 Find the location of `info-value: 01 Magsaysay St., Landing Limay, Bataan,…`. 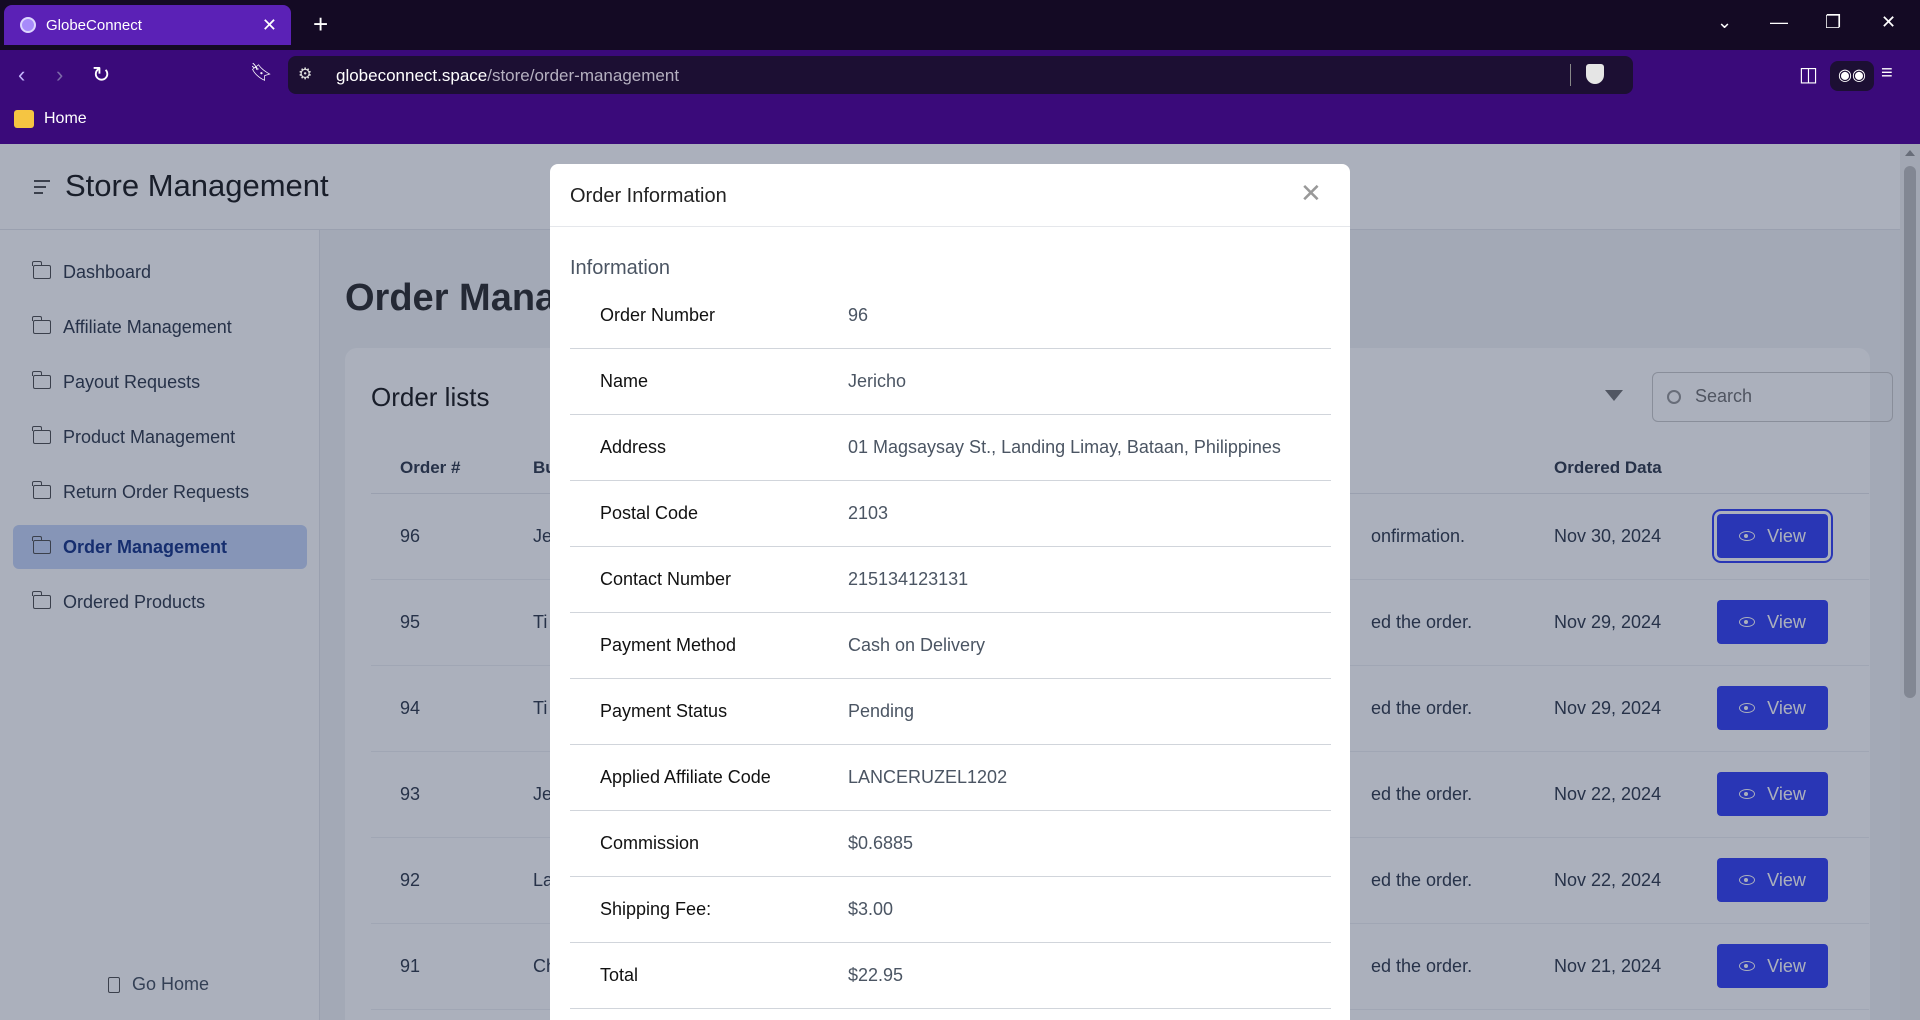

info-value: 01 Magsaysay St., Landing Limay, Bataan,… is located at coordinates (1064, 447).